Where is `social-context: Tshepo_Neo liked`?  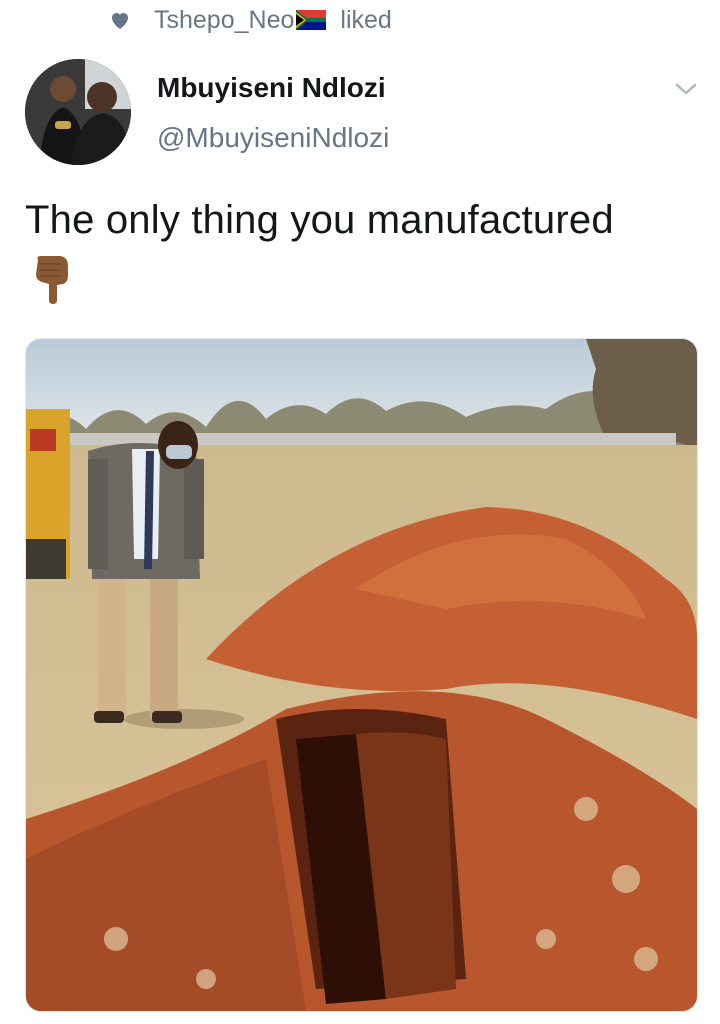 social-context: Tshepo_Neo liked is located at coordinates (250, 20).